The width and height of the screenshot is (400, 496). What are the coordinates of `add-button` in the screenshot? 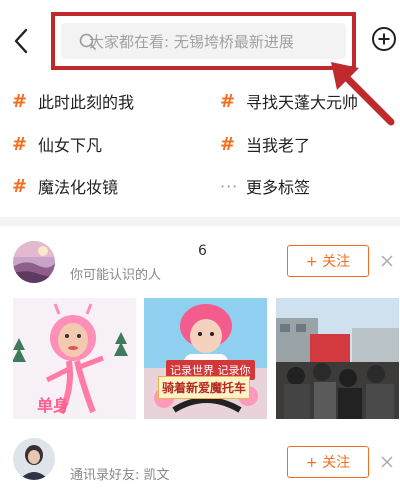 It's located at (384, 39).